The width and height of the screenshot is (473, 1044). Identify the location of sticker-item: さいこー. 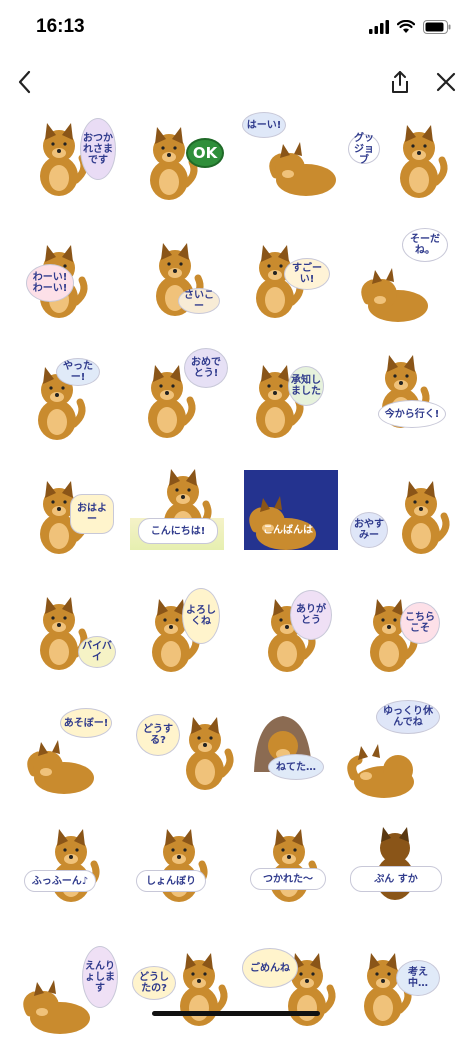
(184, 277).